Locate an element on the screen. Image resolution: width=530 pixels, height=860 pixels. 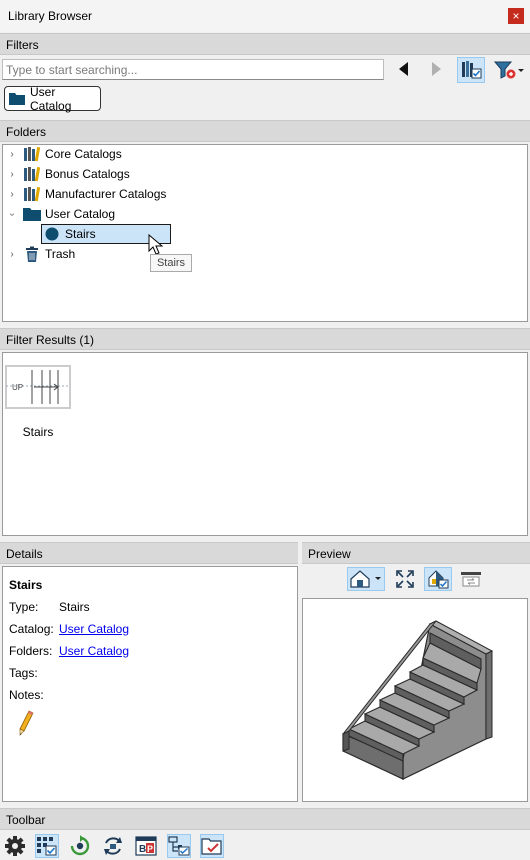
filter-chip-user-catalog: User Catalog is located at coordinates (52, 98).